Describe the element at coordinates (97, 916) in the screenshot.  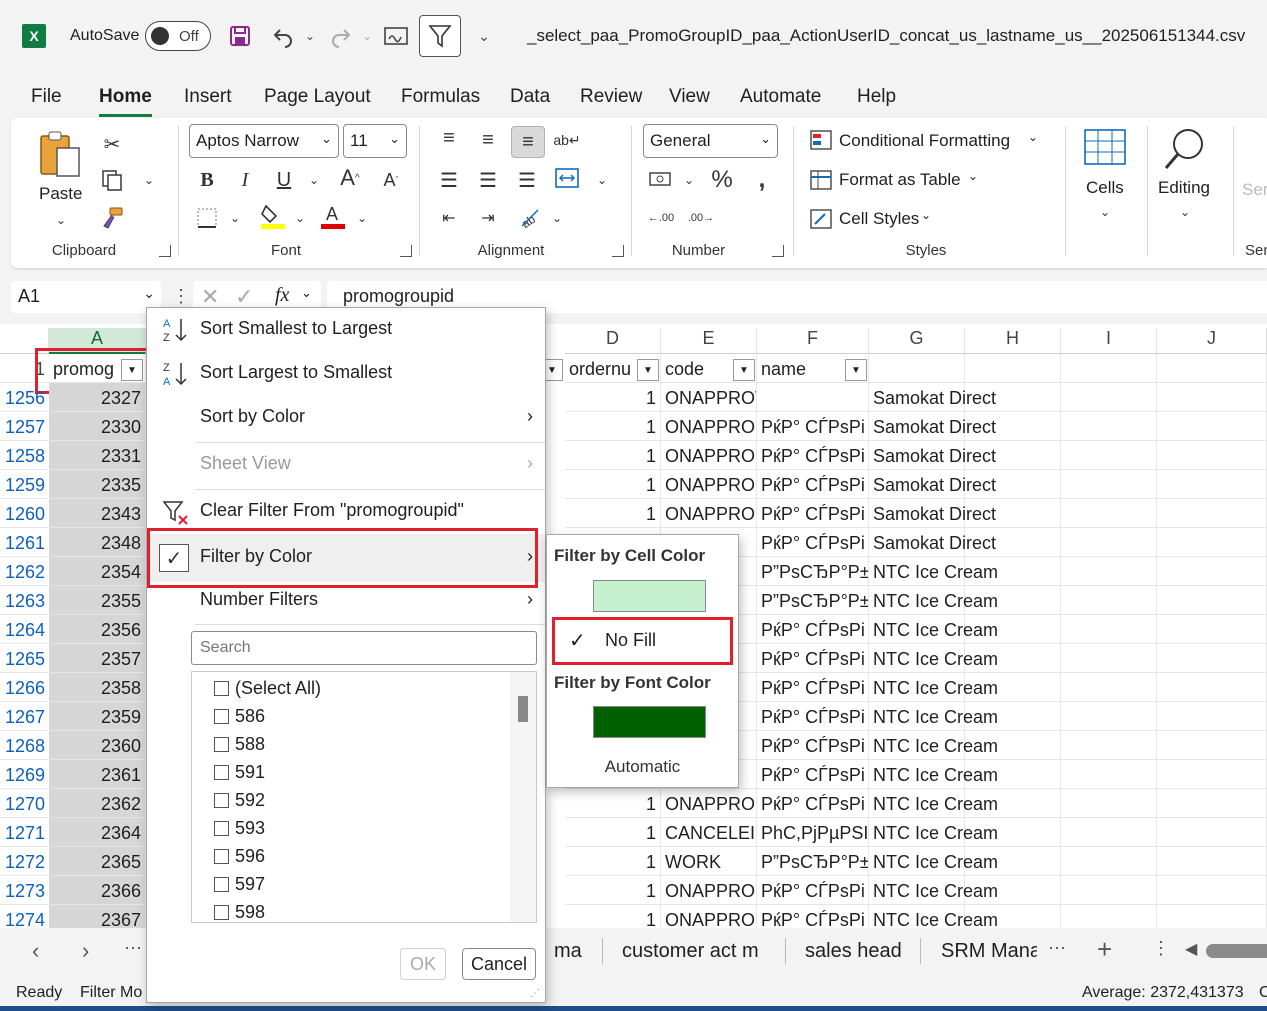
I see `promogroupid-cell: 2367` at that location.